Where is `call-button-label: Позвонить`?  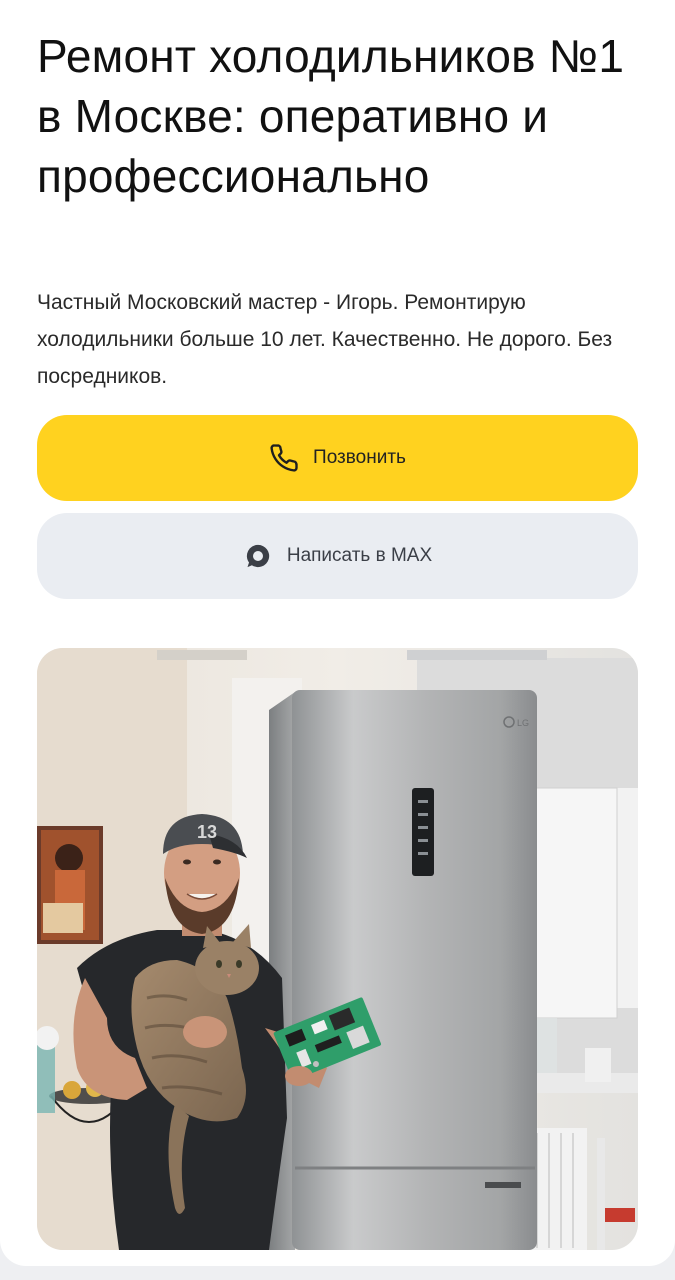 call-button-label: Позвонить is located at coordinates (359, 457).